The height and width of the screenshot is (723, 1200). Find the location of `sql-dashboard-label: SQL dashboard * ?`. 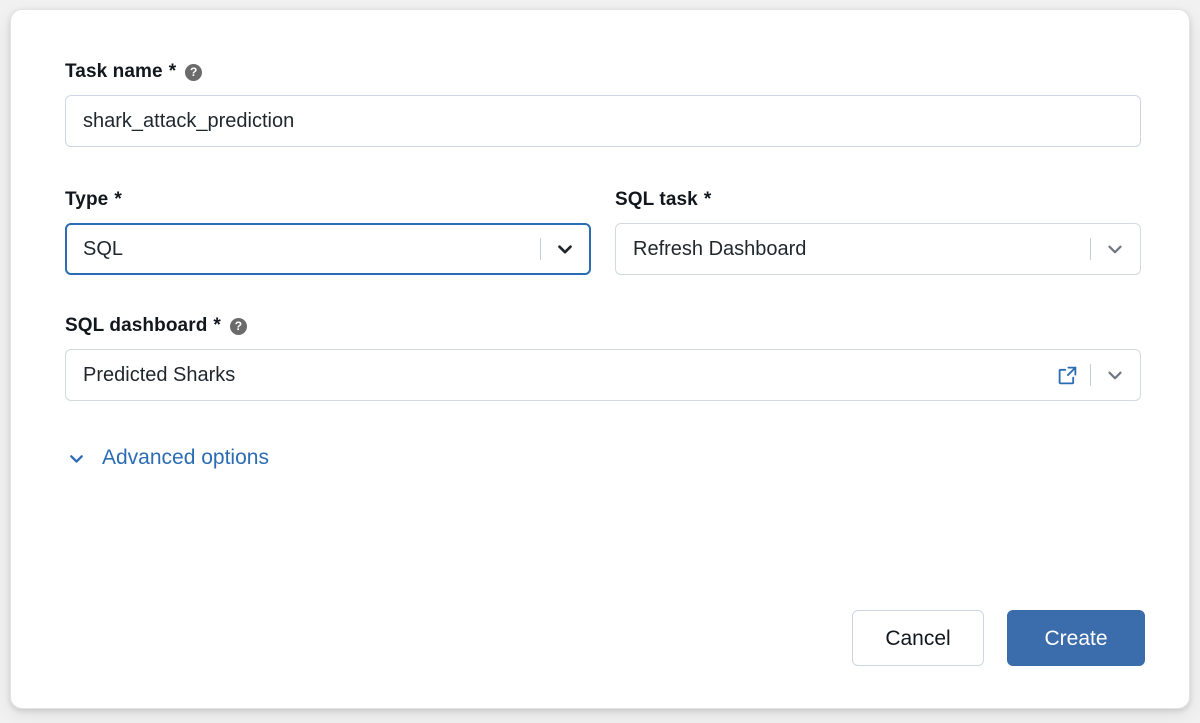

sql-dashboard-label: SQL dashboard * ? is located at coordinates (603, 326).